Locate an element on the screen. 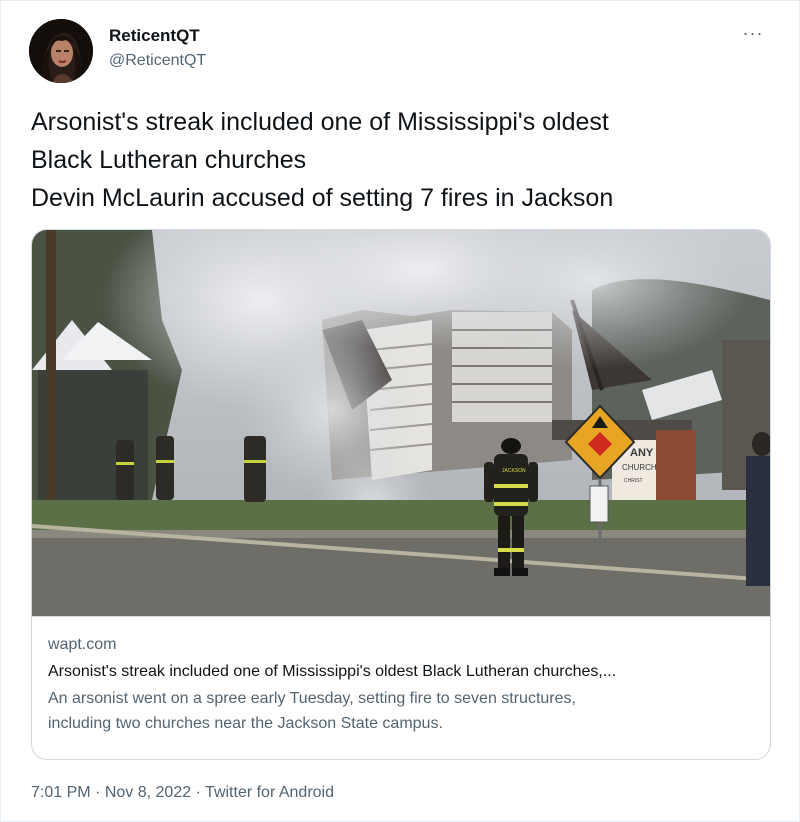 This screenshot has width=800, height=822. display-name: ReticentQT is located at coordinates (157, 36).